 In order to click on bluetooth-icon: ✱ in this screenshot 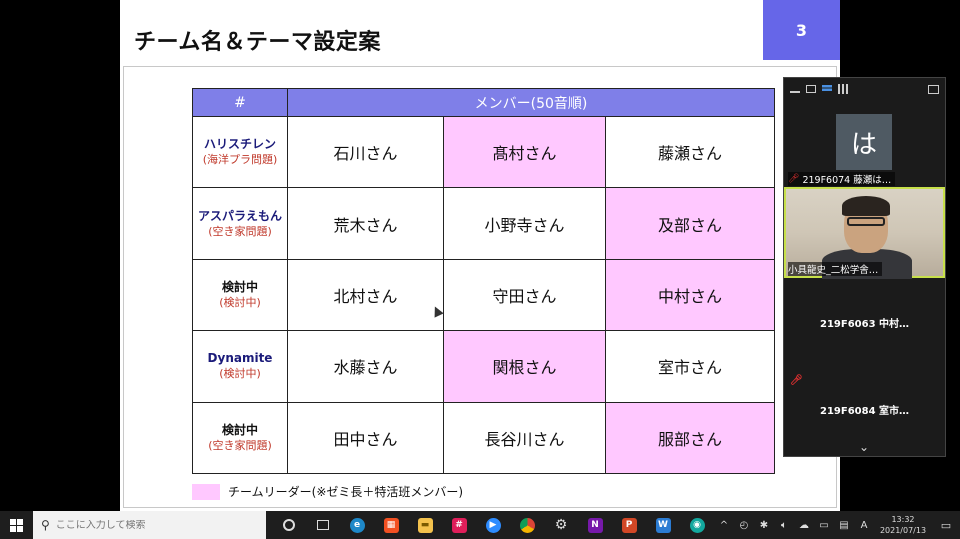, I will do `click(764, 525)`.